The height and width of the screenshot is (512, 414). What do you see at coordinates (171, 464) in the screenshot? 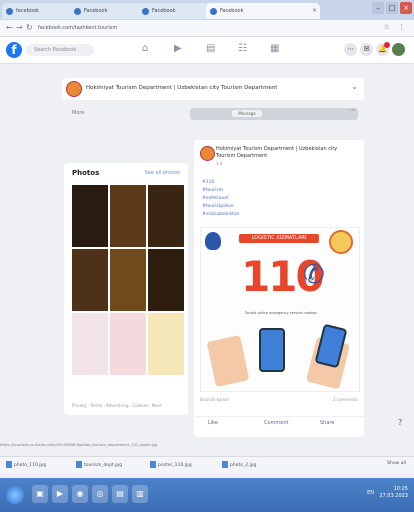
I see `download-item: poster_110.jpg` at bounding box center [171, 464].